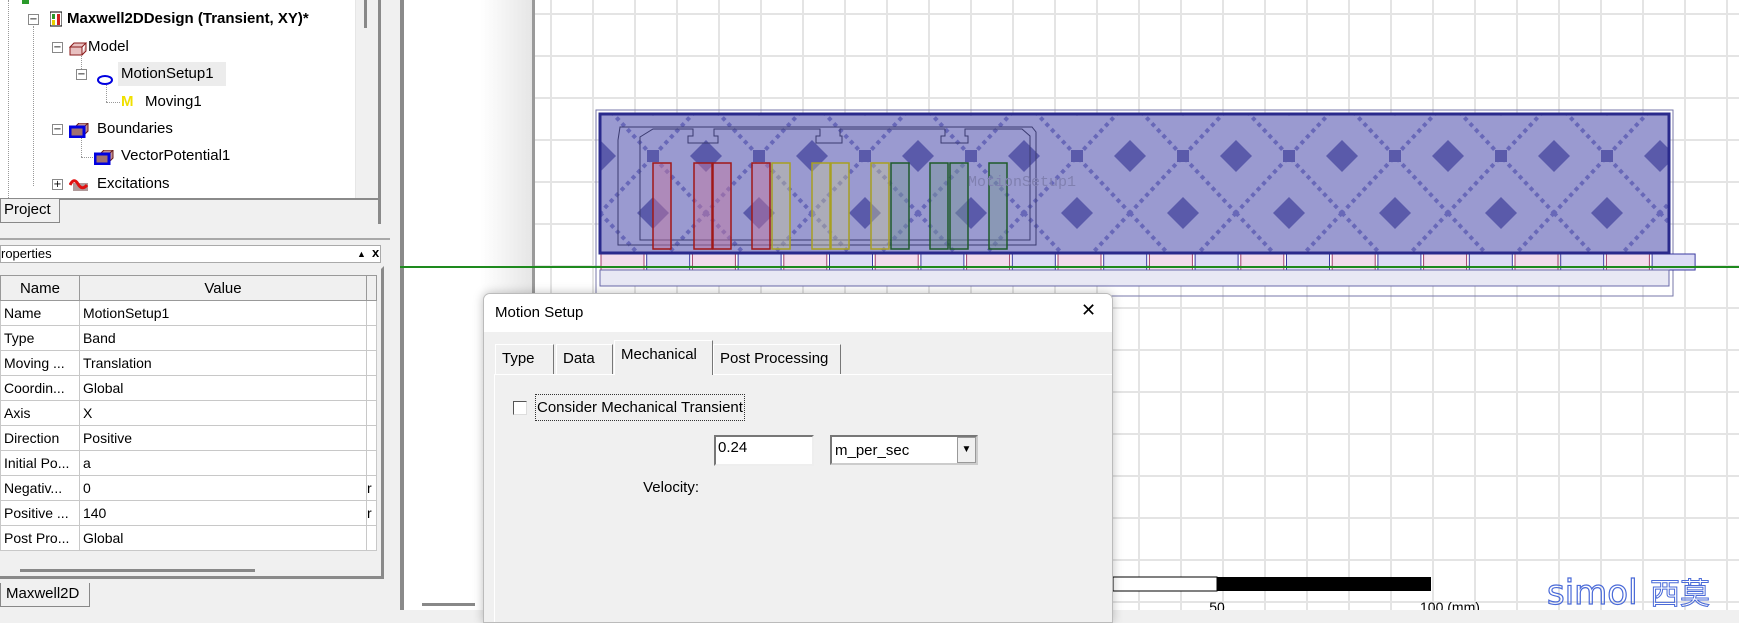 The image size is (1739, 623). I want to click on velocity-unit-select: m_per_sec ▼, so click(904, 450).